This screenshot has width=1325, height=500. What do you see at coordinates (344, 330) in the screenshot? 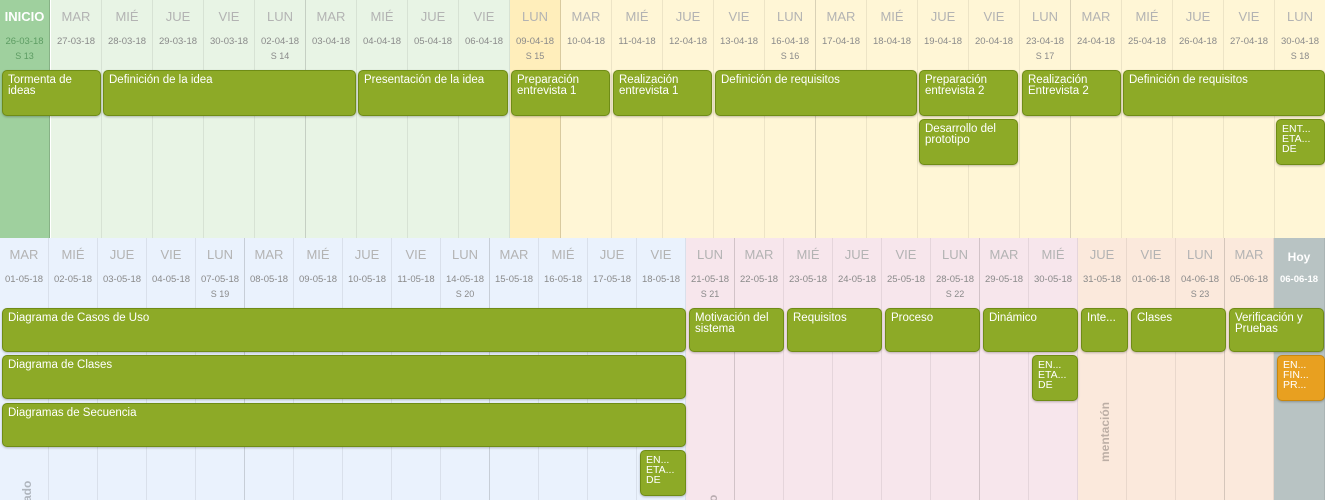
I see `task-bar: Diagrama de Casos de Uso` at bounding box center [344, 330].